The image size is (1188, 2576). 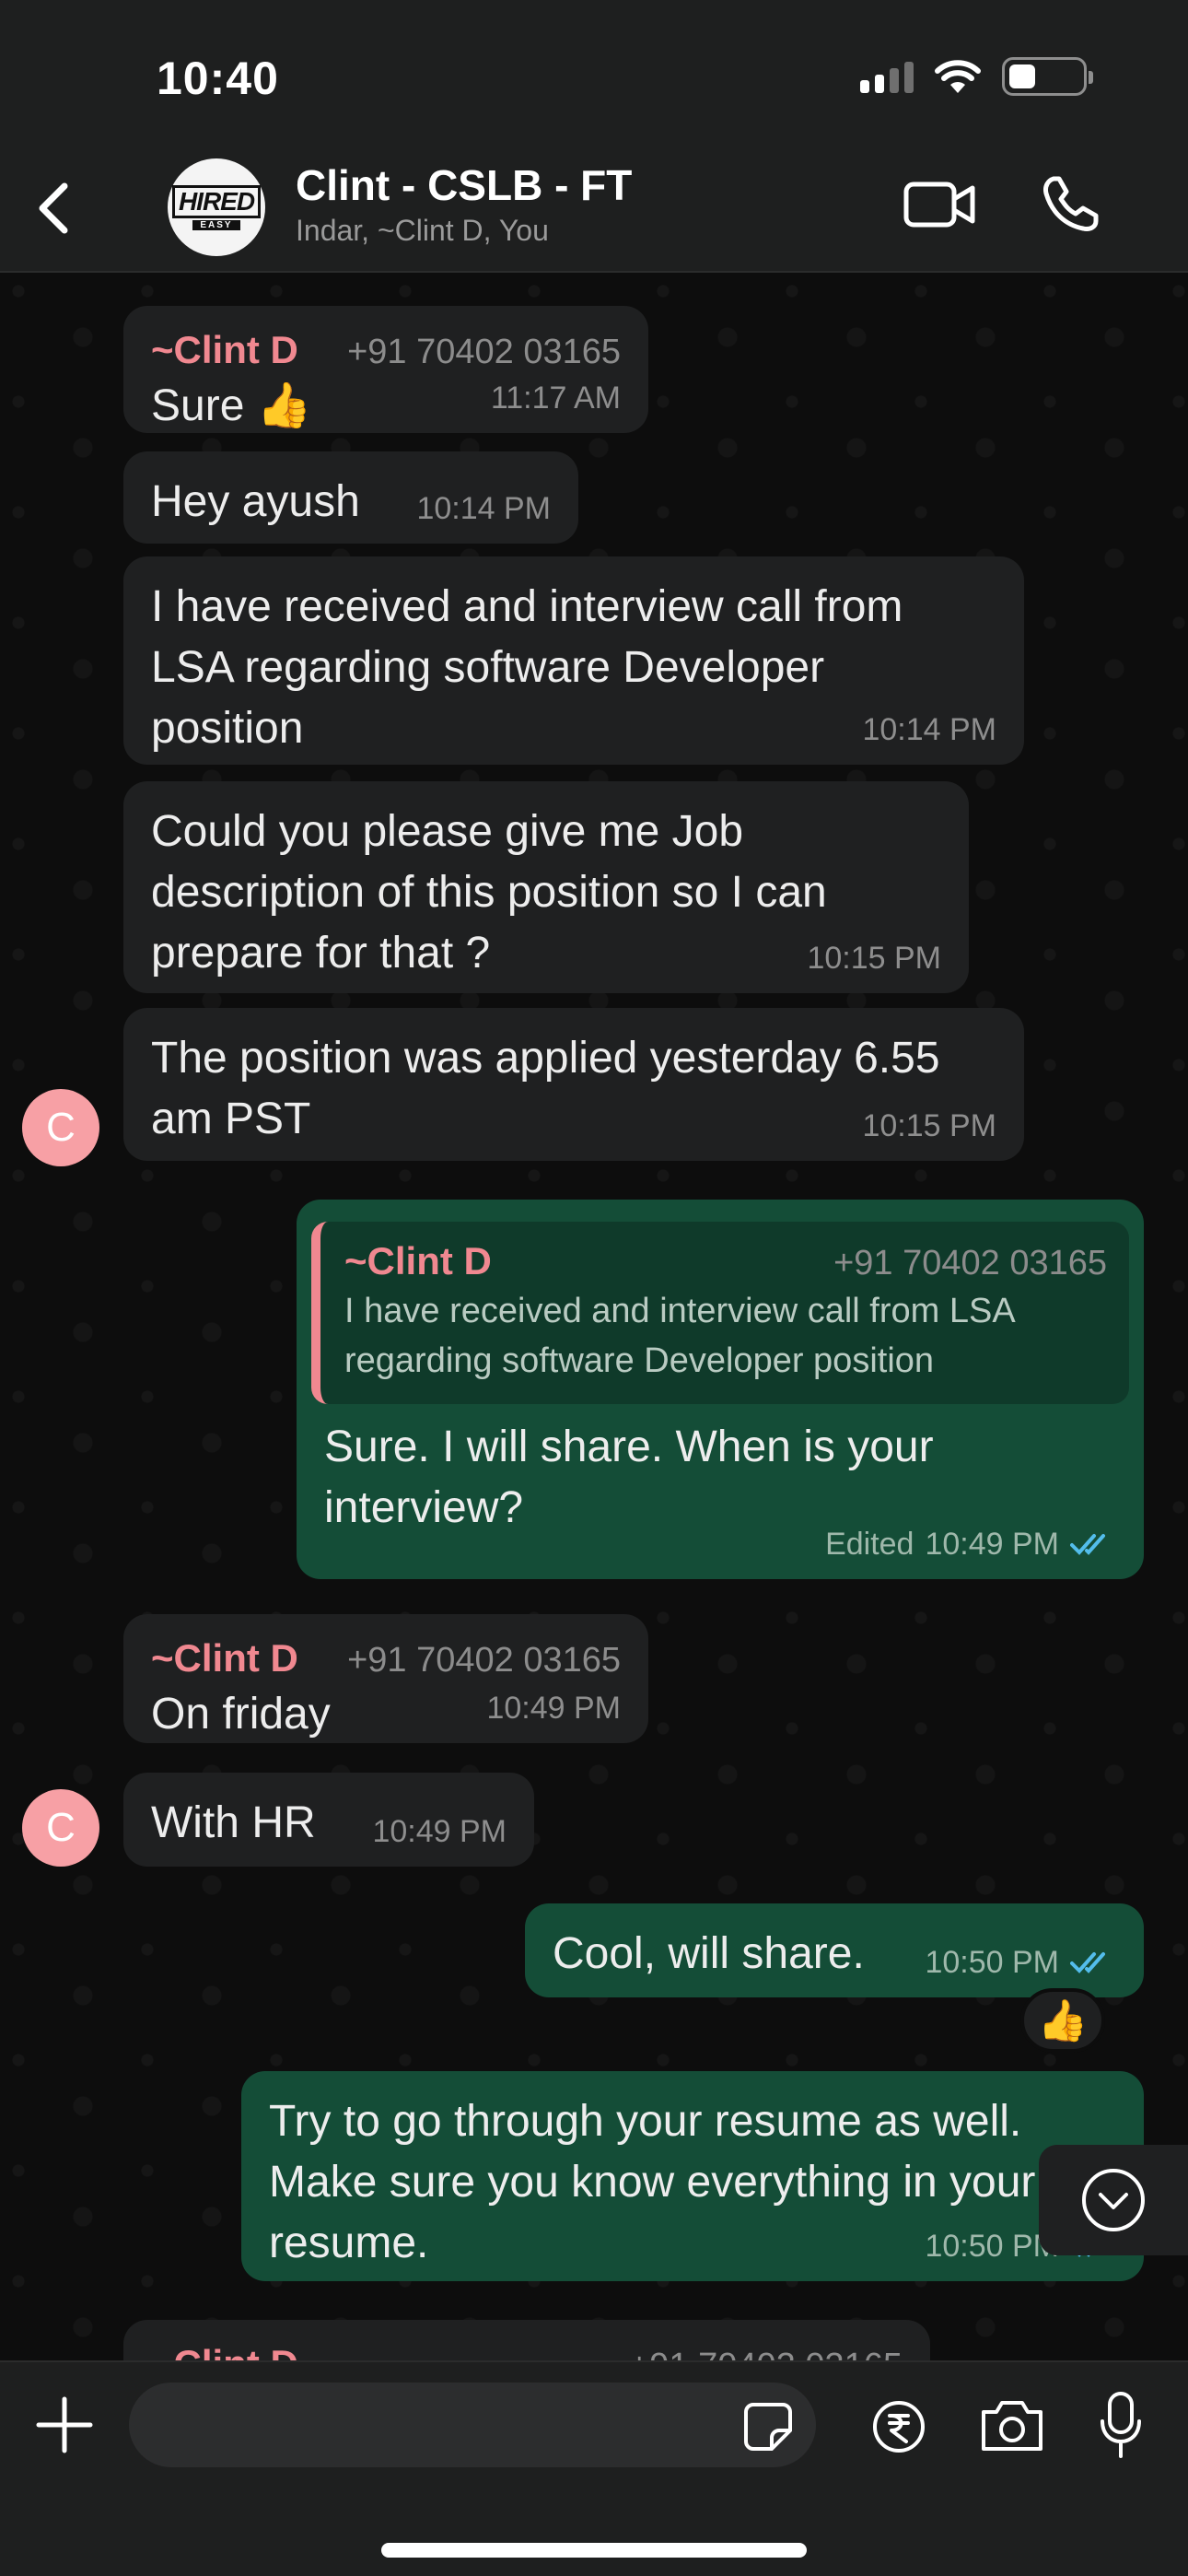 I want to click on microphone-icon, so click(x=1121, y=2425).